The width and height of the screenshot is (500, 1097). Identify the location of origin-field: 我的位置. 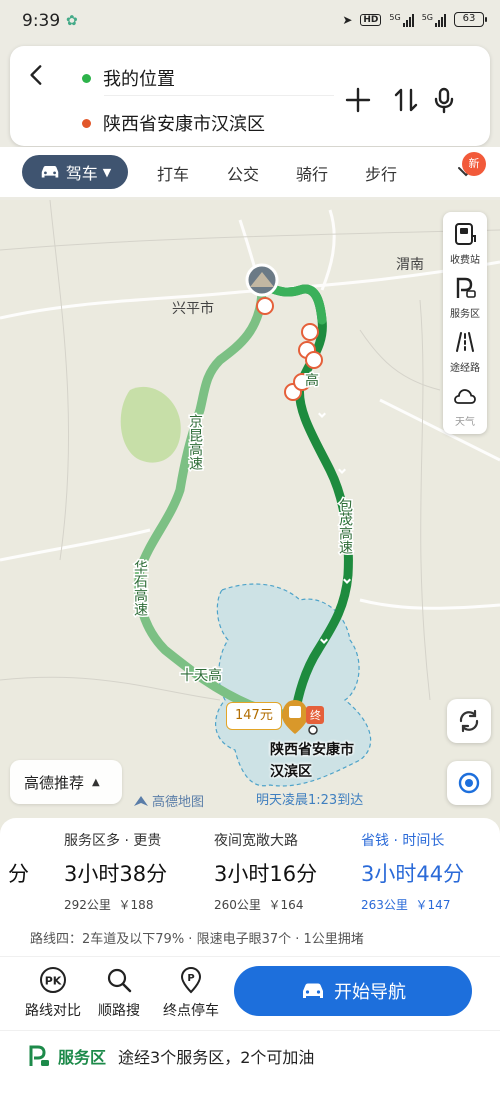
(128, 78).